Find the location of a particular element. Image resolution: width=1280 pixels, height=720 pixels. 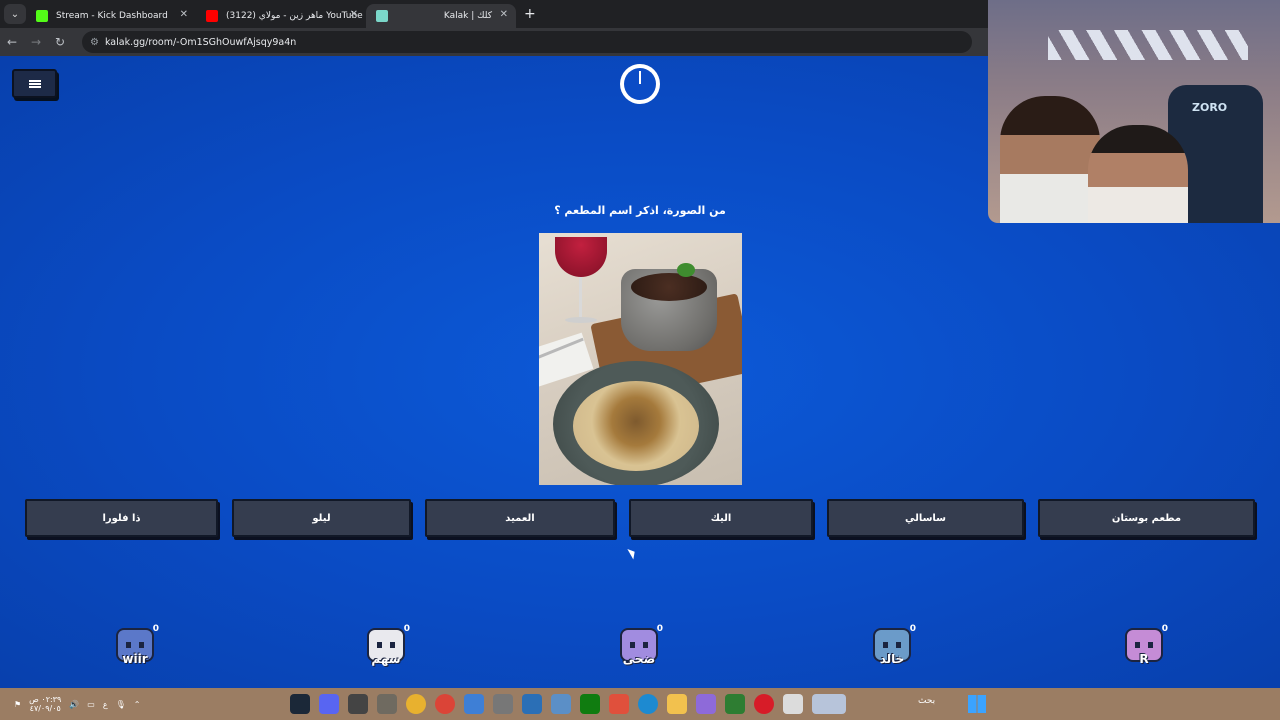

streamer-right is located at coordinates (1138, 174).